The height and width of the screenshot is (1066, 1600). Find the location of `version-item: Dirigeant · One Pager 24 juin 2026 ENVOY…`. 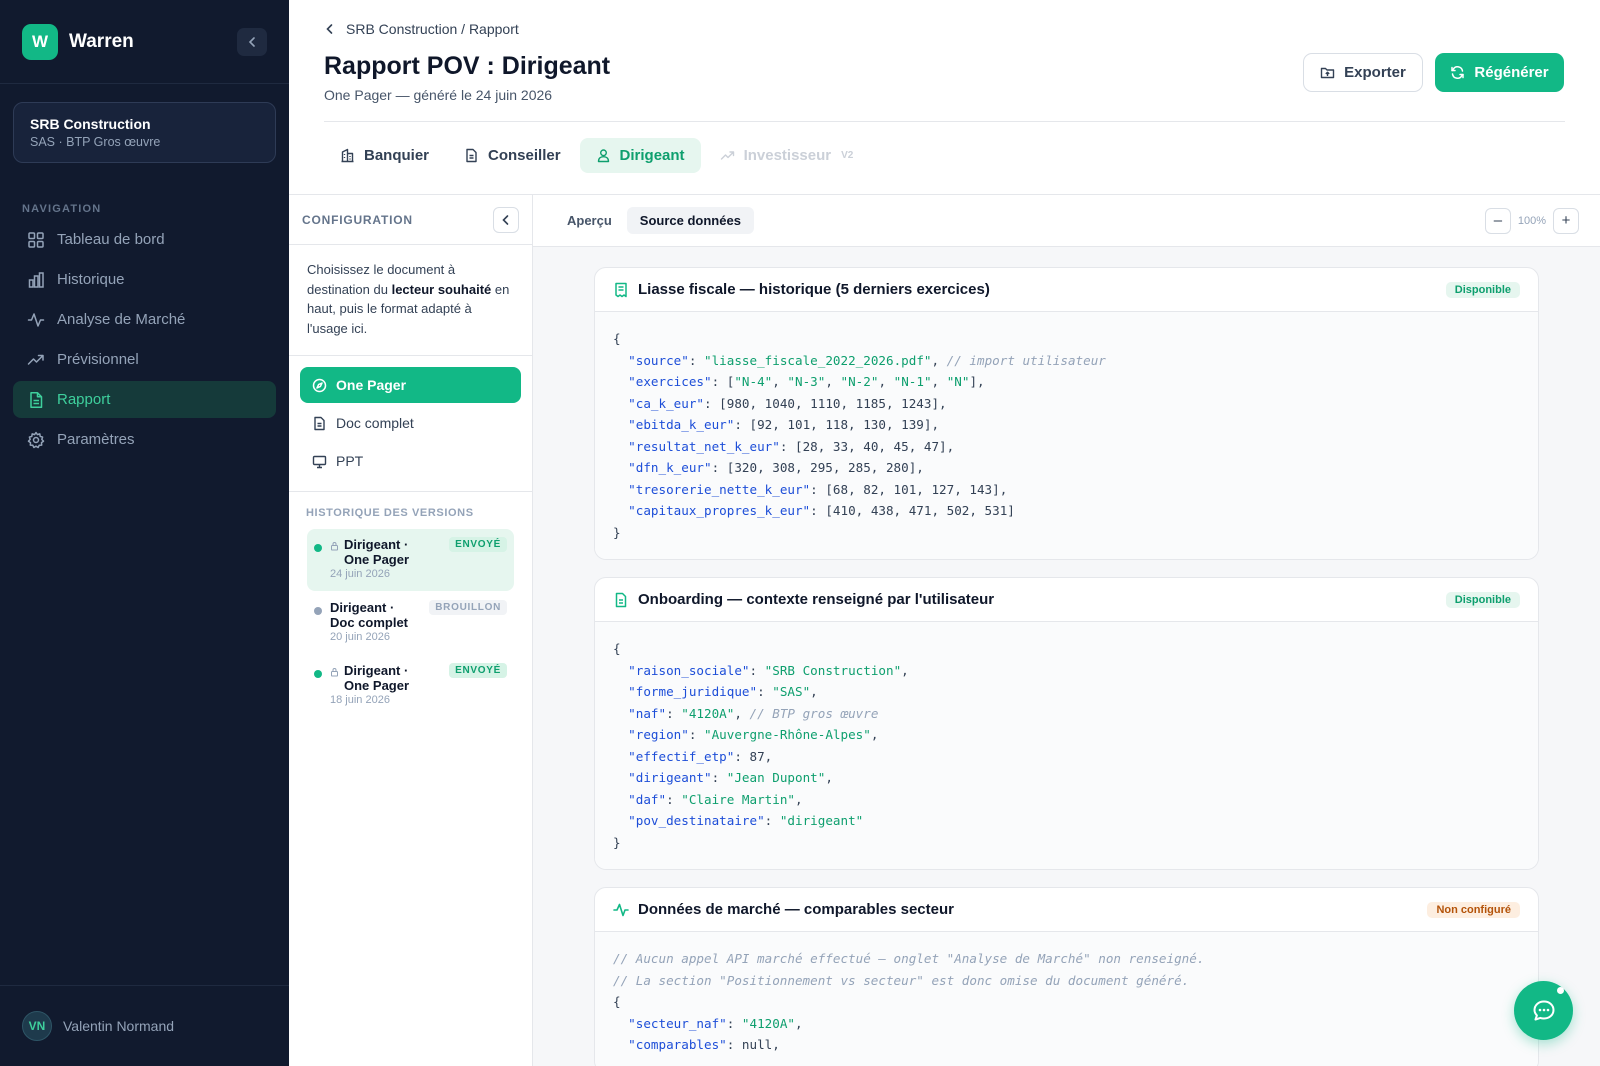

version-item: Dirigeant · One Pager 24 juin 2026 ENVOY… is located at coordinates (410, 560).